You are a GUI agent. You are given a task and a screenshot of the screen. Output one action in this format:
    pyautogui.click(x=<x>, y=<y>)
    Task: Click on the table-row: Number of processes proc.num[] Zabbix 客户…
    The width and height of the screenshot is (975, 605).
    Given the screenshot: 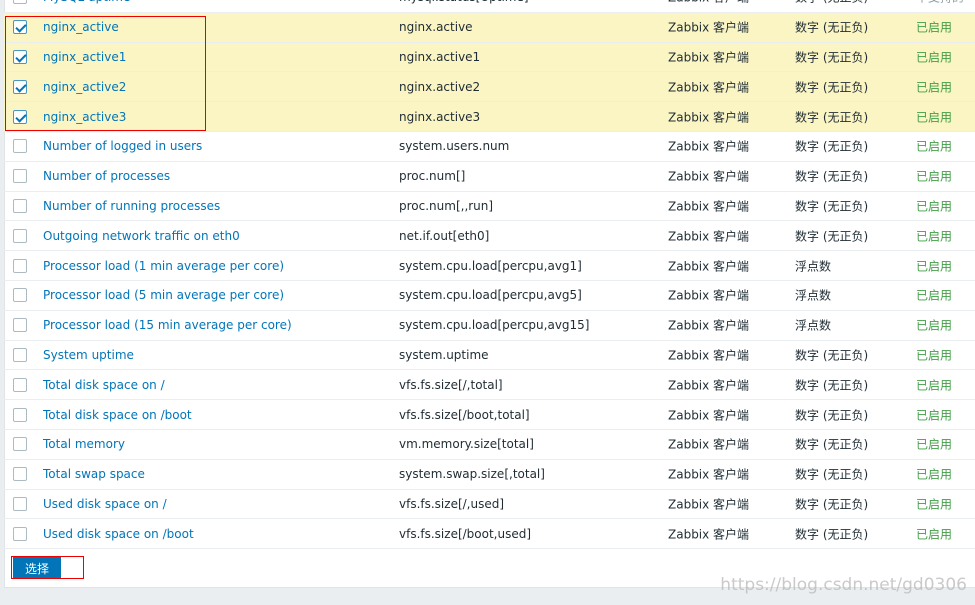 What is the action you would take?
    pyautogui.click(x=489, y=177)
    